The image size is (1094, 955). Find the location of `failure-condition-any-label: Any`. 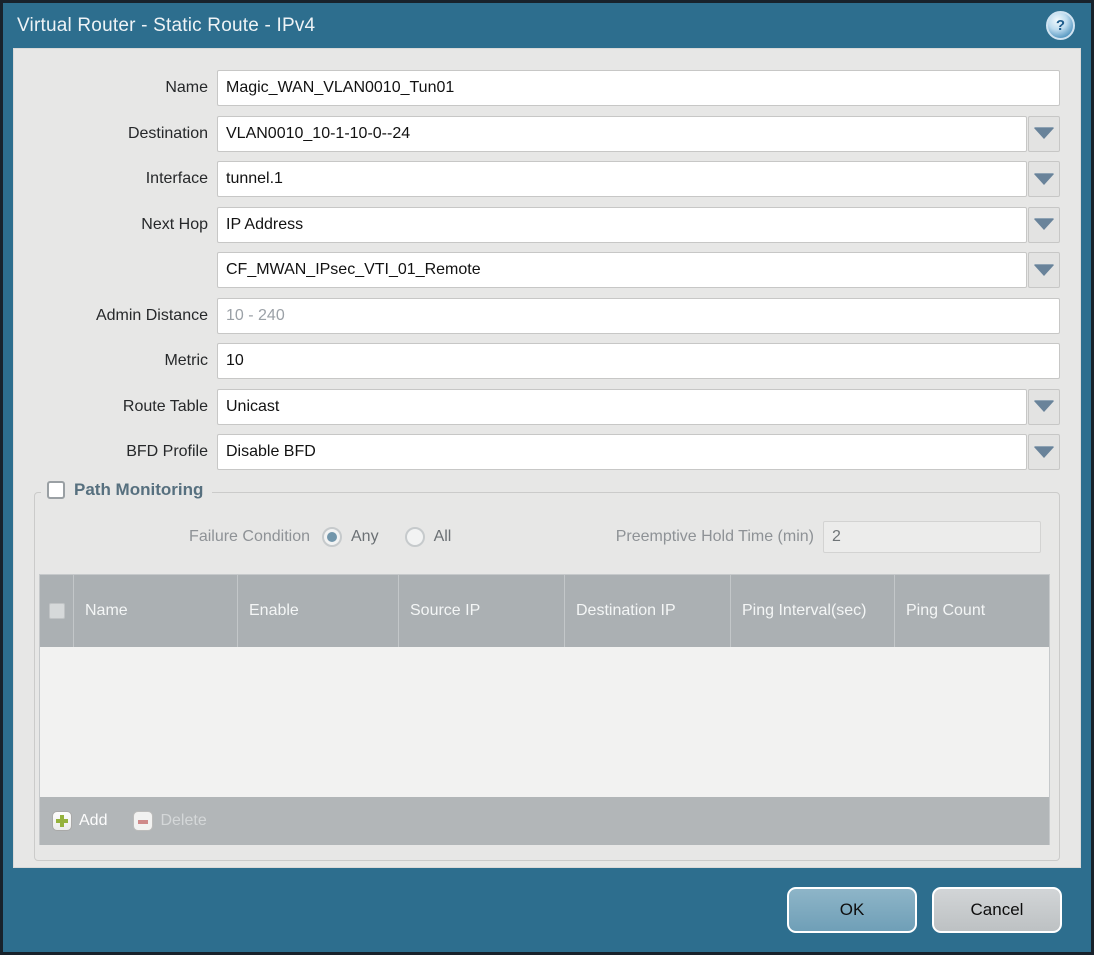

failure-condition-any-label: Any is located at coordinates (365, 536).